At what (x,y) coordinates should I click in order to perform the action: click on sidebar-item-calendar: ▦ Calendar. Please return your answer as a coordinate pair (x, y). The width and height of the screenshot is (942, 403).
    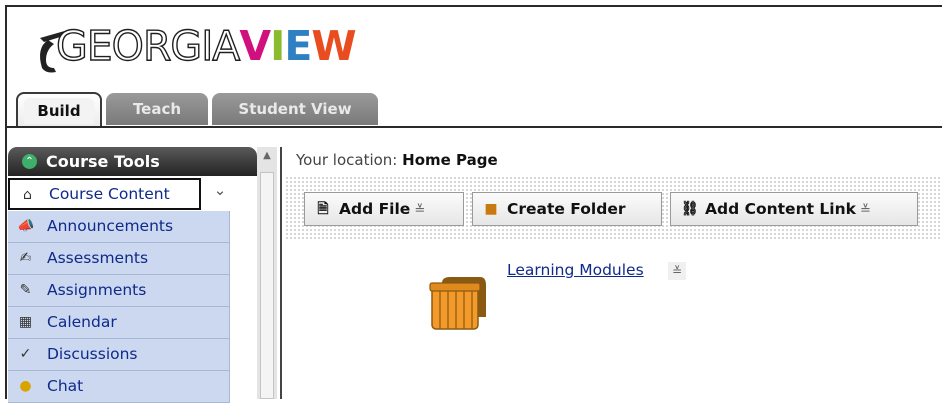
    Looking at the image, I should click on (119, 323).